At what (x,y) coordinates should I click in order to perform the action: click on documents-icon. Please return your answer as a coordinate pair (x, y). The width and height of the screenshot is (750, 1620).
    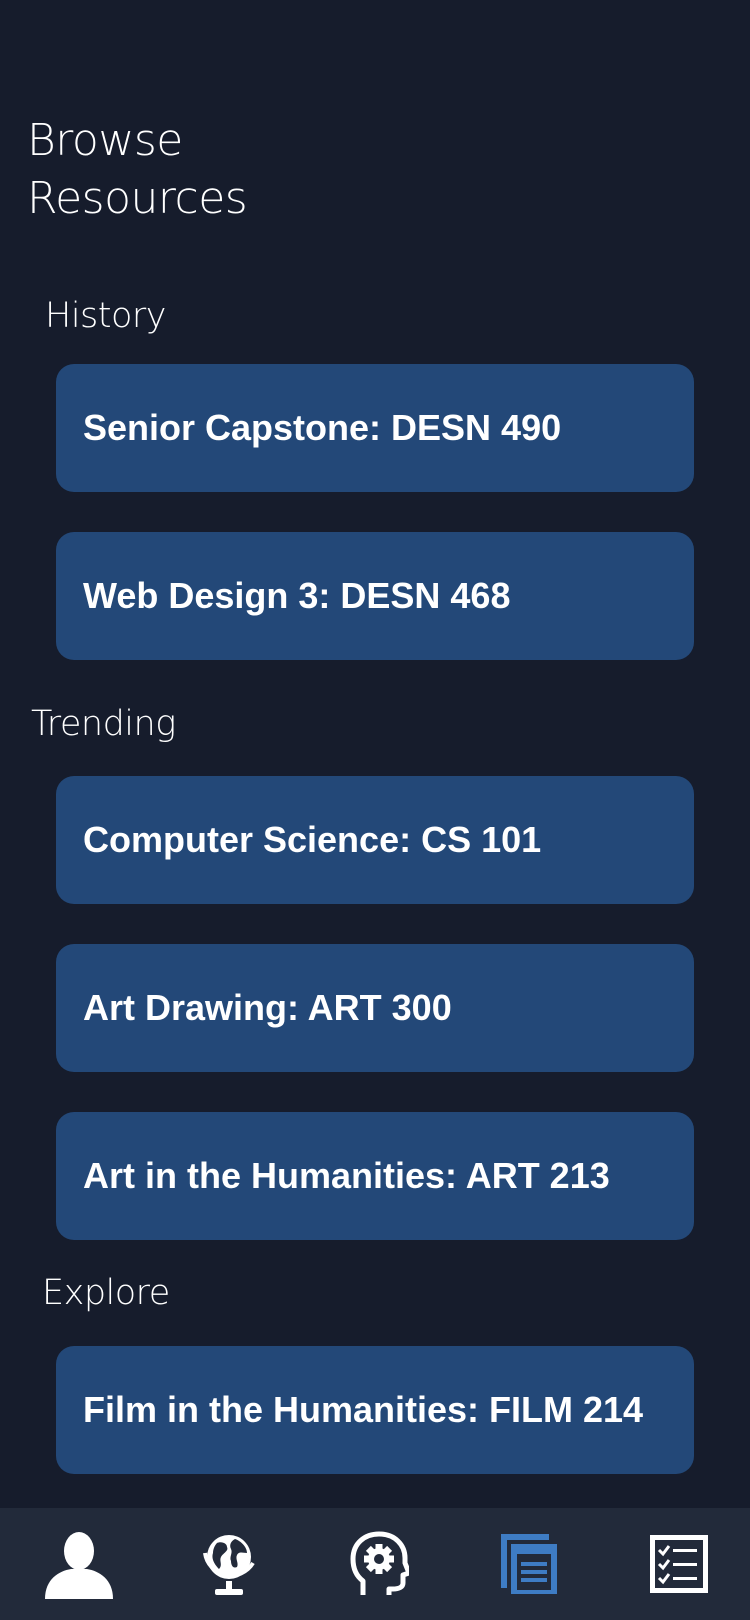
    Looking at the image, I should click on (529, 1564).